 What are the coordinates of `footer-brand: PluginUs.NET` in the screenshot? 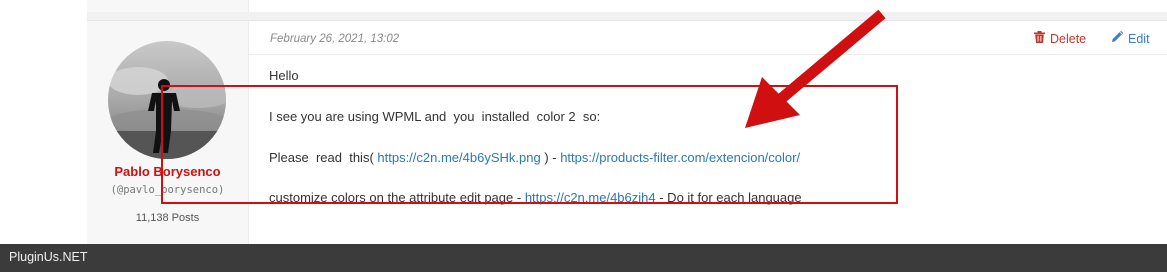 It's located at (48, 257).